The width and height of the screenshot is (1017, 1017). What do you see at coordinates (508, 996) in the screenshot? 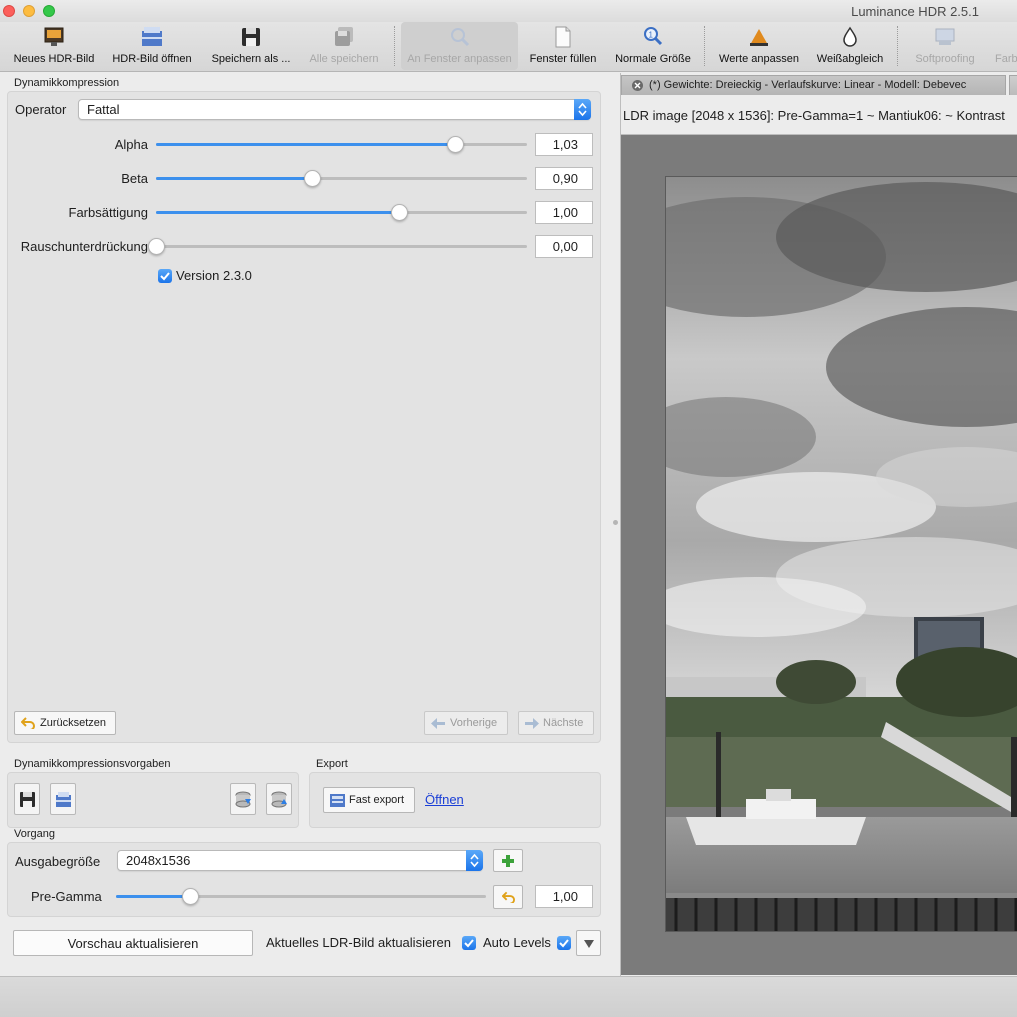
I see `status-bar` at bounding box center [508, 996].